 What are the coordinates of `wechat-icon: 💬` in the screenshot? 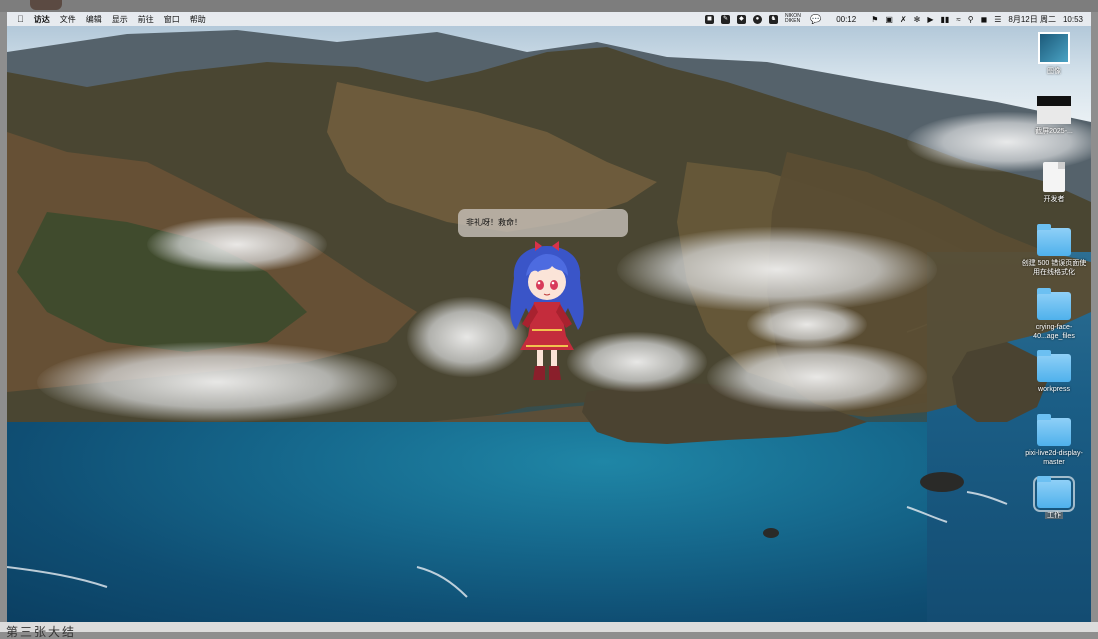 It's located at (815, 19).